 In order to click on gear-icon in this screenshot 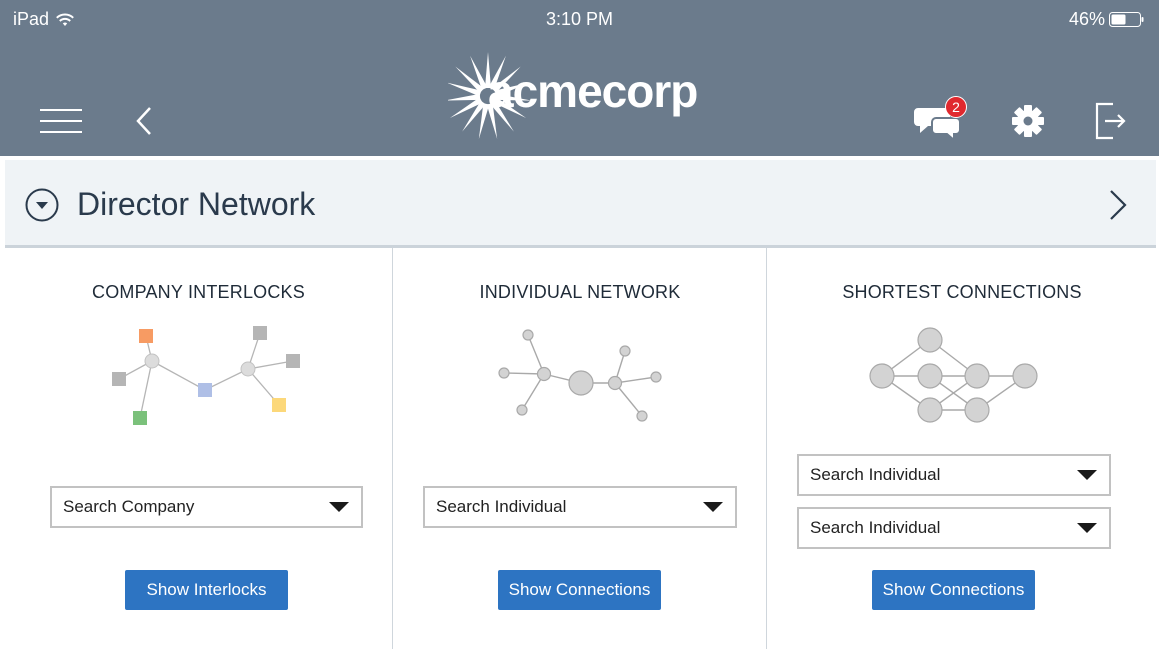, I will do `click(1028, 121)`.